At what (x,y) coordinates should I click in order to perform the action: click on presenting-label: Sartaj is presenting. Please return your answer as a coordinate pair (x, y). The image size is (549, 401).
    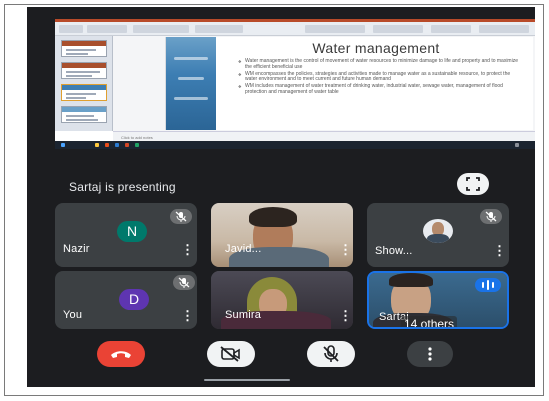
    Looking at the image, I should click on (122, 187).